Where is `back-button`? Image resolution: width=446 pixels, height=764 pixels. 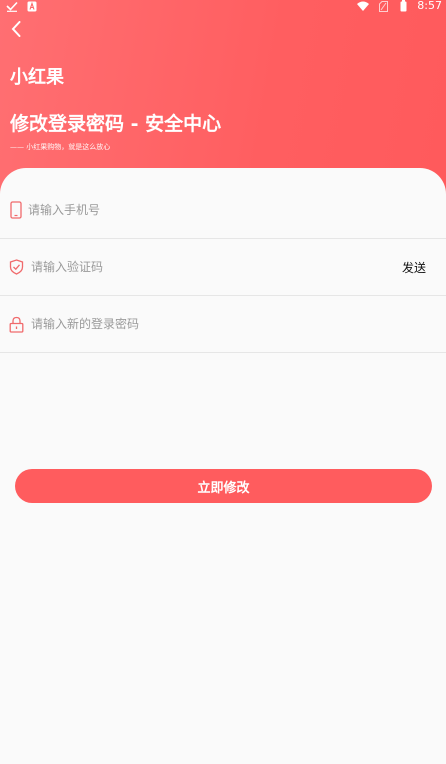 back-button is located at coordinates (16, 31).